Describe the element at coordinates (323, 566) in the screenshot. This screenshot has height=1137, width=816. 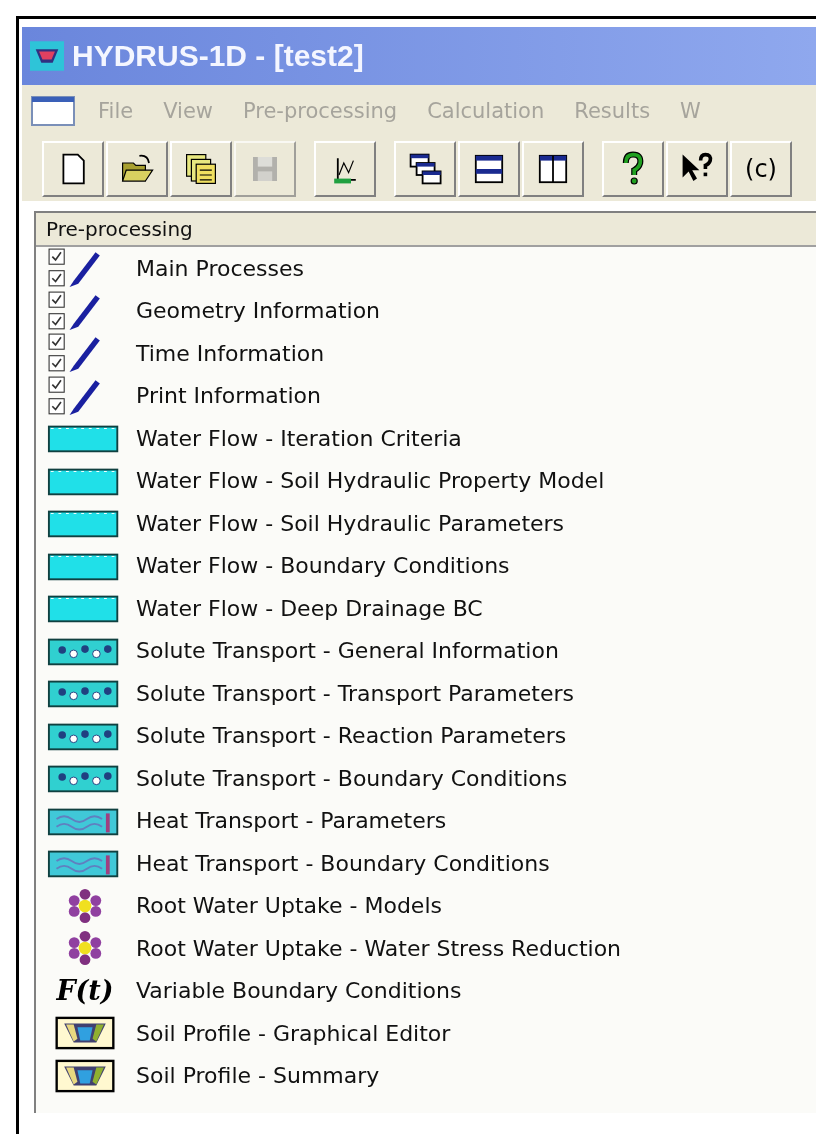
I see `panel-item: Water Flow - Boundary Conditions` at that location.